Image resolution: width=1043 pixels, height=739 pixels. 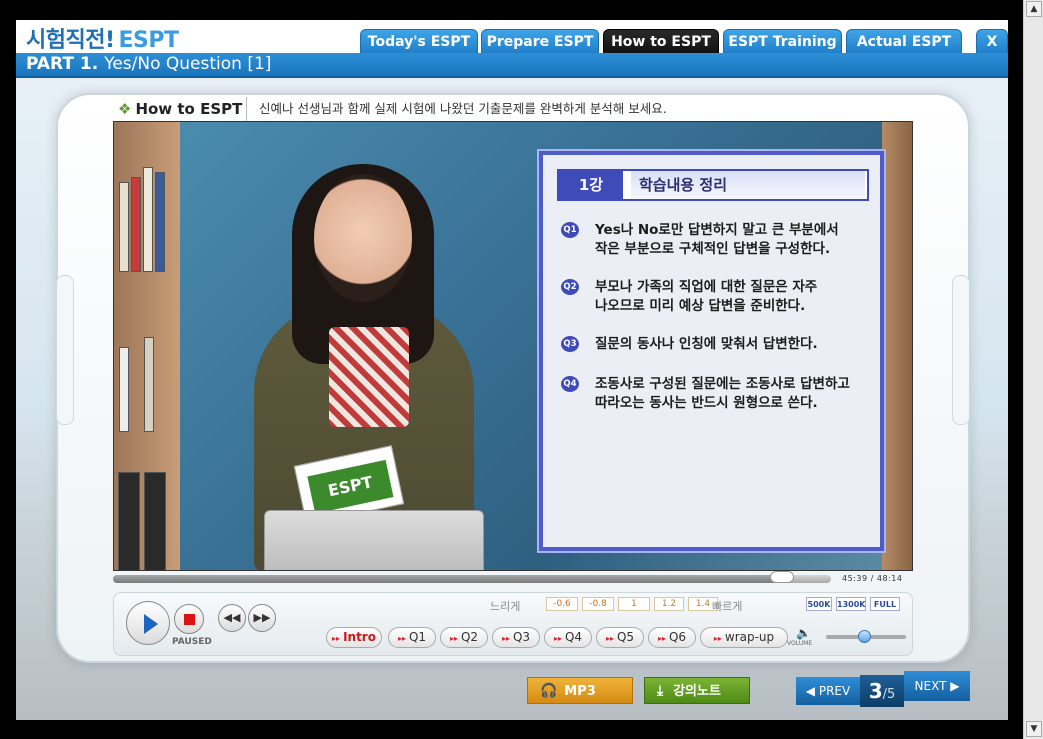 What do you see at coordinates (800, 643) in the screenshot?
I see `volume-label: VOLUME` at bounding box center [800, 643].